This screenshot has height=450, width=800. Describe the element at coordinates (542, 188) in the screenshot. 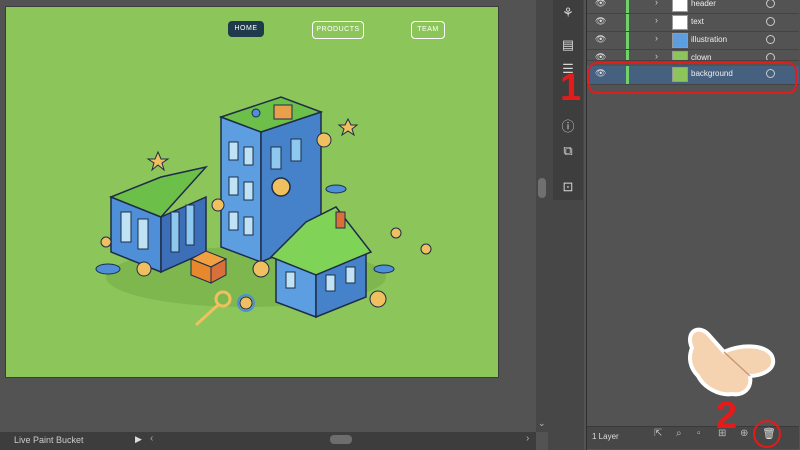

I see `vertical-scroll-thumb` at that location.